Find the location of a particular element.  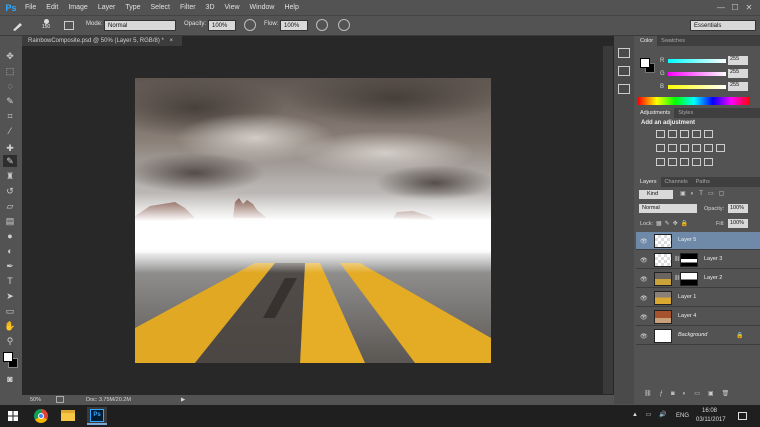

new-group-icon: ▭ is located at coordinates (701, 394).